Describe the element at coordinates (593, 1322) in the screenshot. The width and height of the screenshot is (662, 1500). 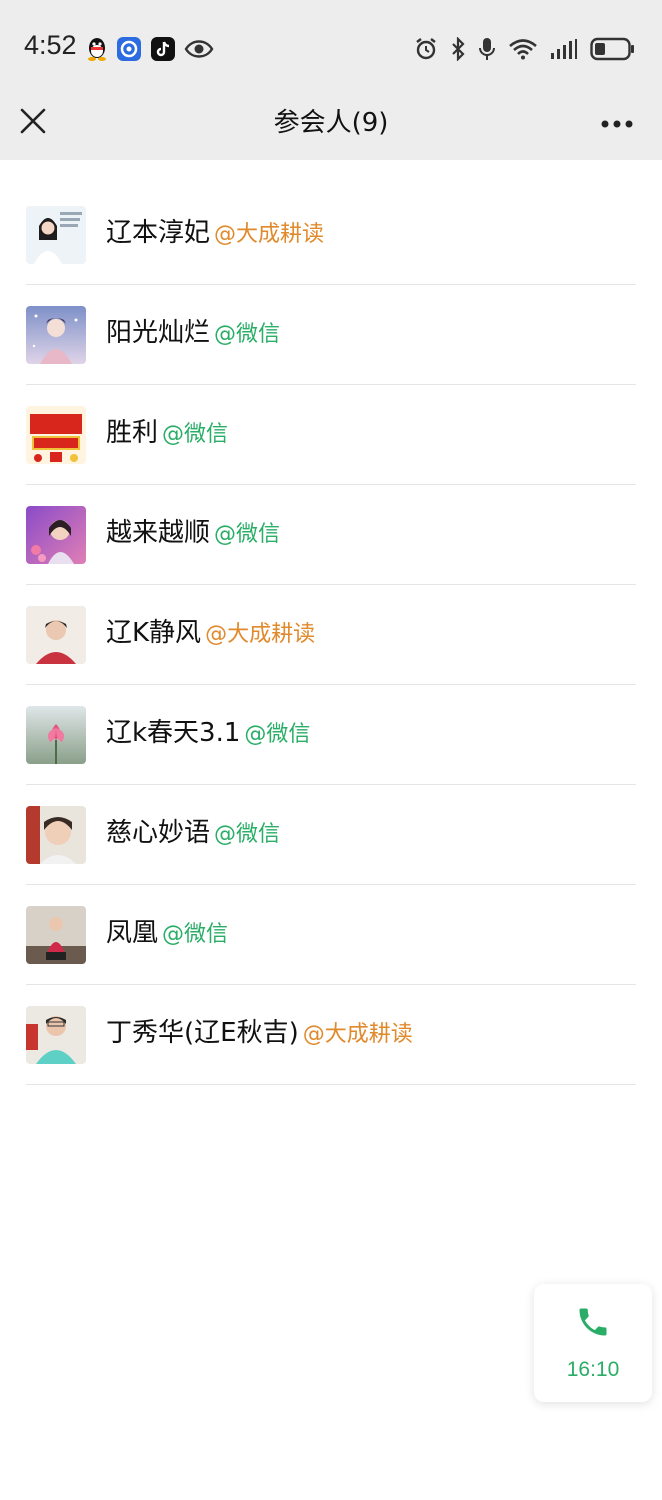
I see `phone-icon` at that location.